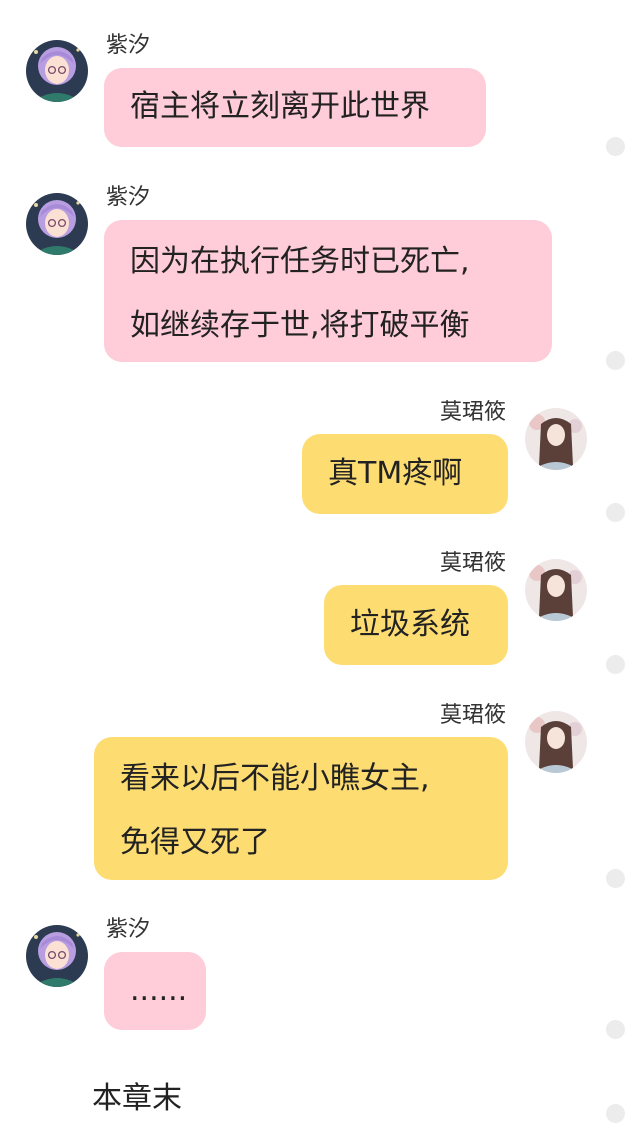 The width and height of the screenshot is (640, 1139). Describe the element at coordinates (195, 842) in the screenshot. I see `message-text: 免得又死了` at that location.